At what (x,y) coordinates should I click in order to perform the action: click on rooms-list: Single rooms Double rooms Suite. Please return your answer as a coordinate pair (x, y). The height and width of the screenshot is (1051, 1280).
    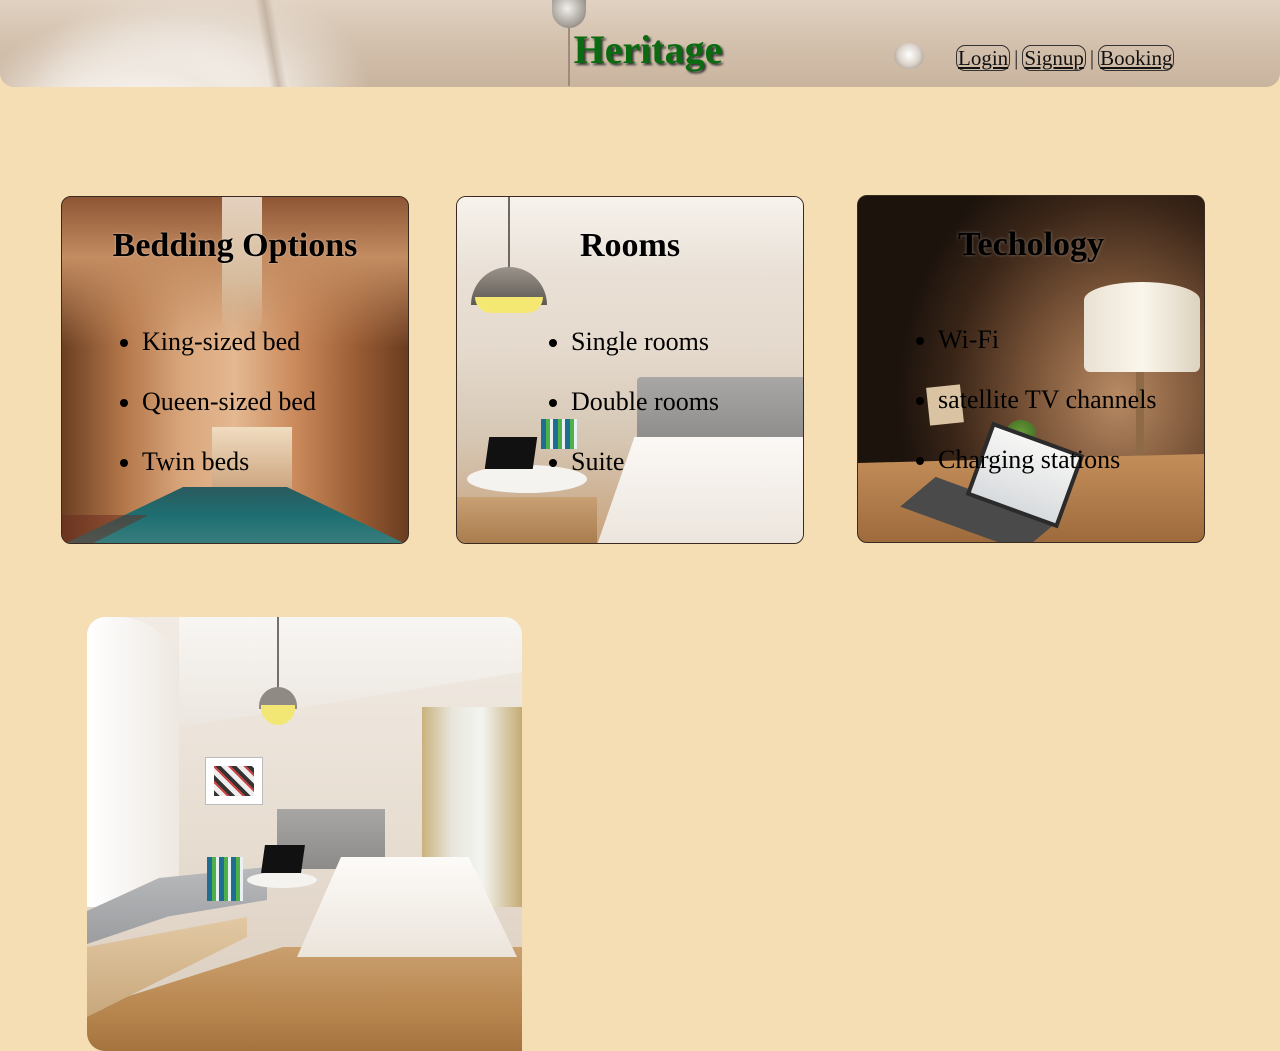
    Looking at the image, I should click on (634, 417).